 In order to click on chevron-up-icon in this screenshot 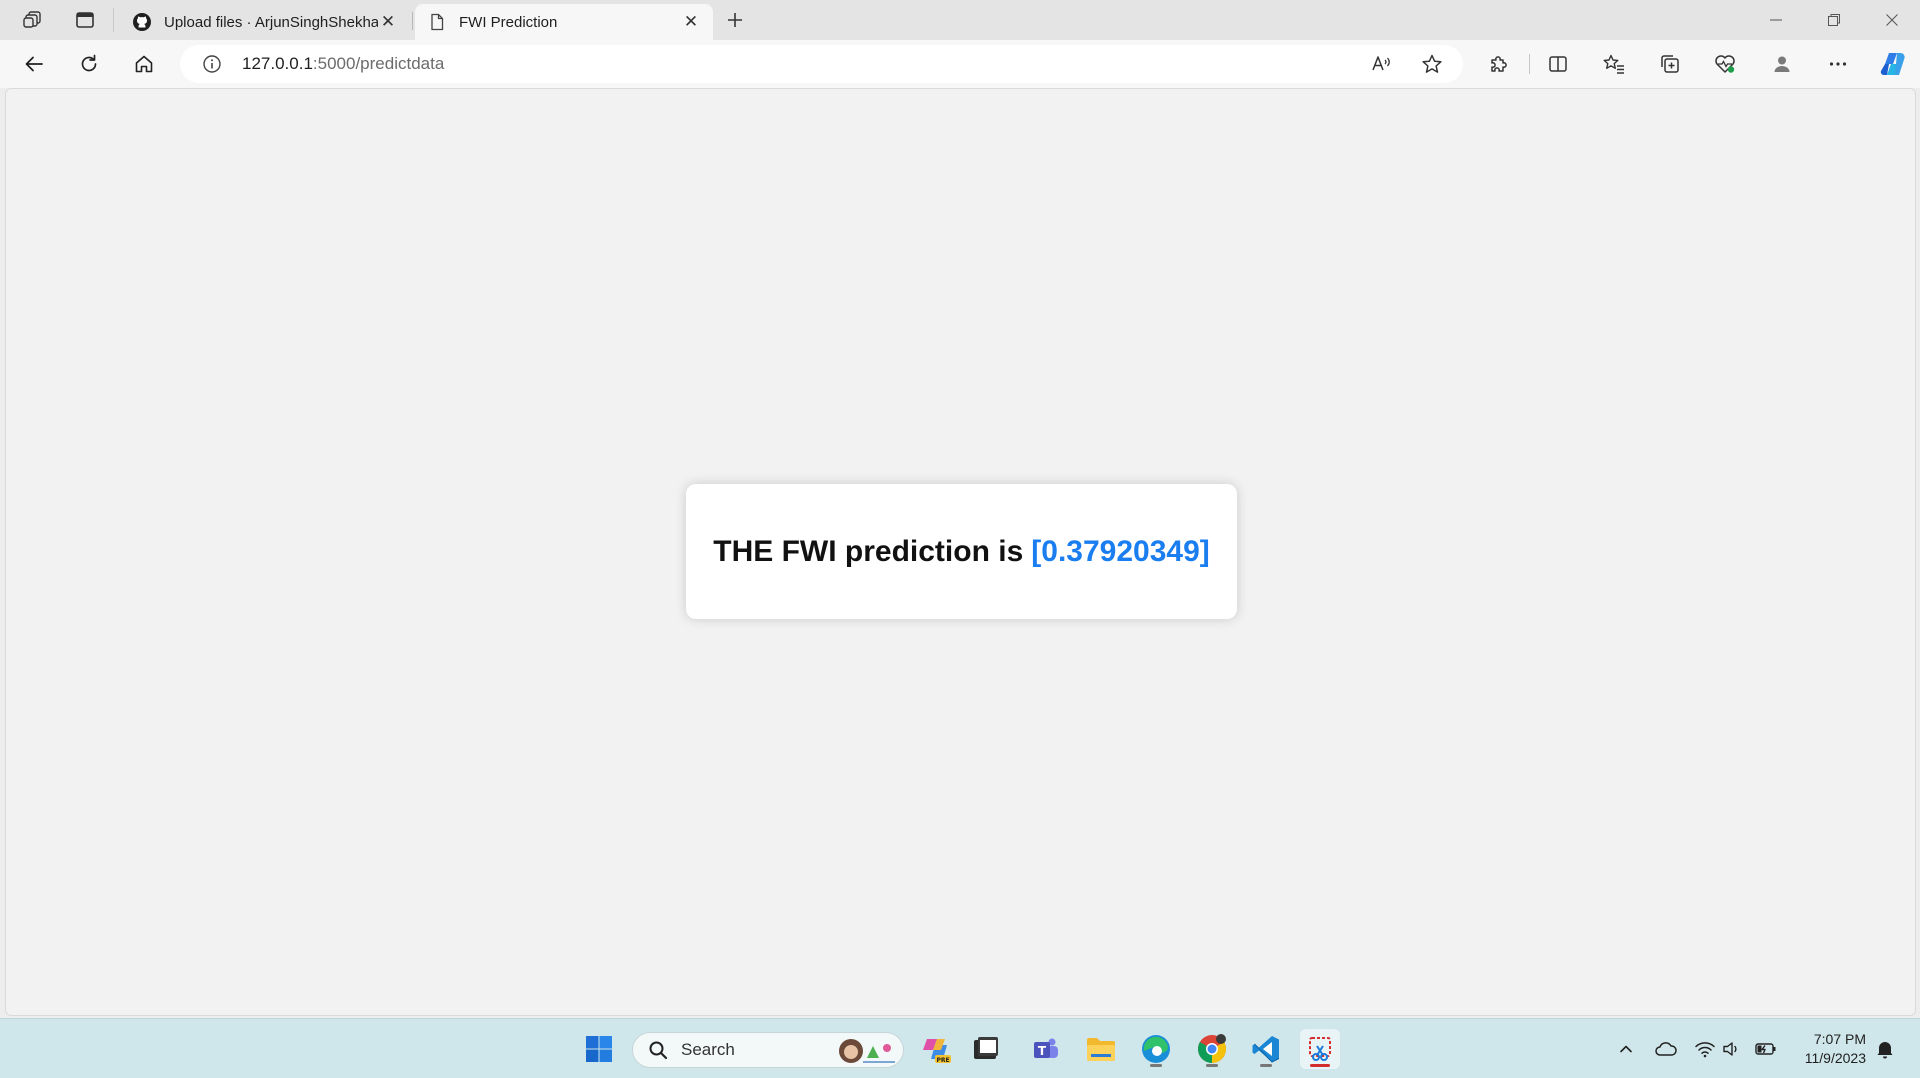, I will do `click(1626, 1049)`.